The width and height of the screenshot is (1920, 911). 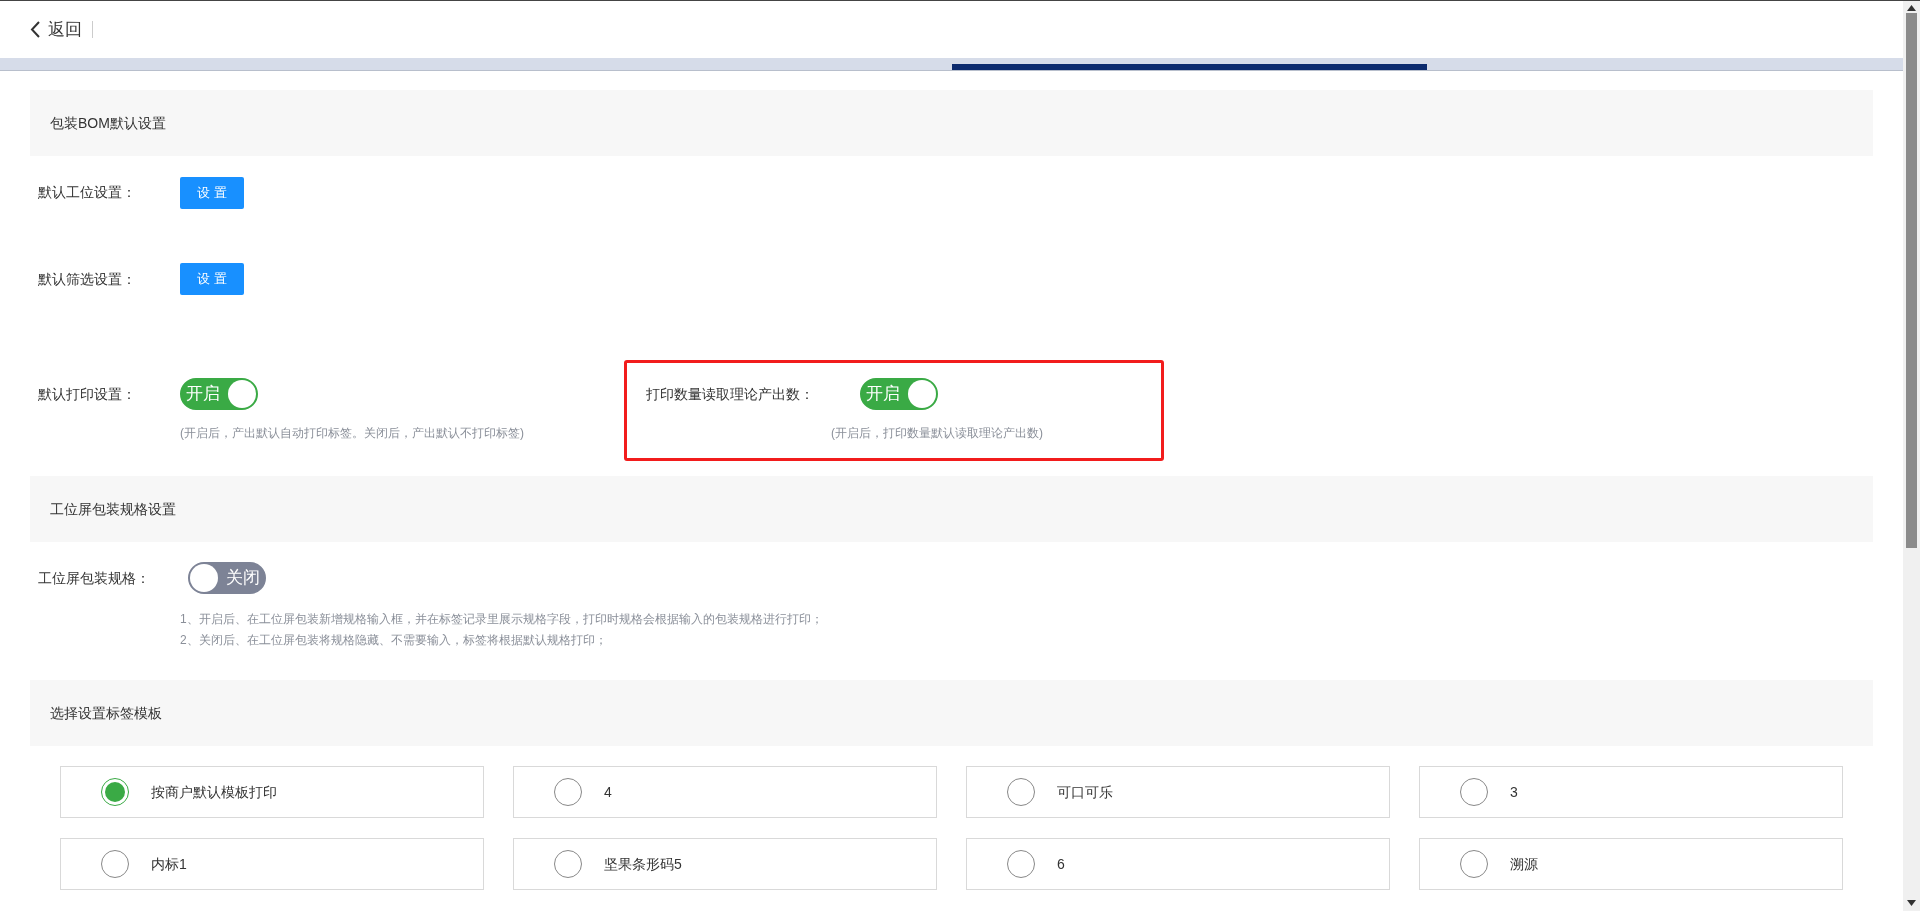 I want to click on radio-option: 4, so click(x=725, y=792).